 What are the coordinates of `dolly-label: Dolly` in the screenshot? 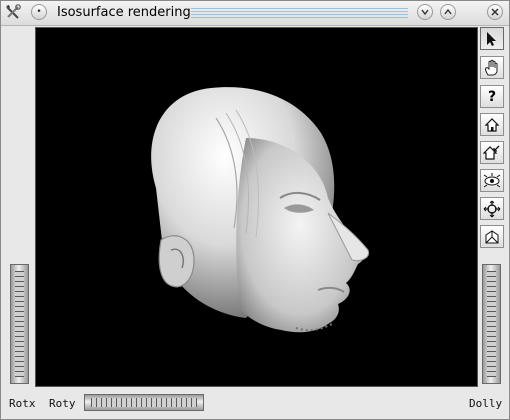 It's located at (486, 403).